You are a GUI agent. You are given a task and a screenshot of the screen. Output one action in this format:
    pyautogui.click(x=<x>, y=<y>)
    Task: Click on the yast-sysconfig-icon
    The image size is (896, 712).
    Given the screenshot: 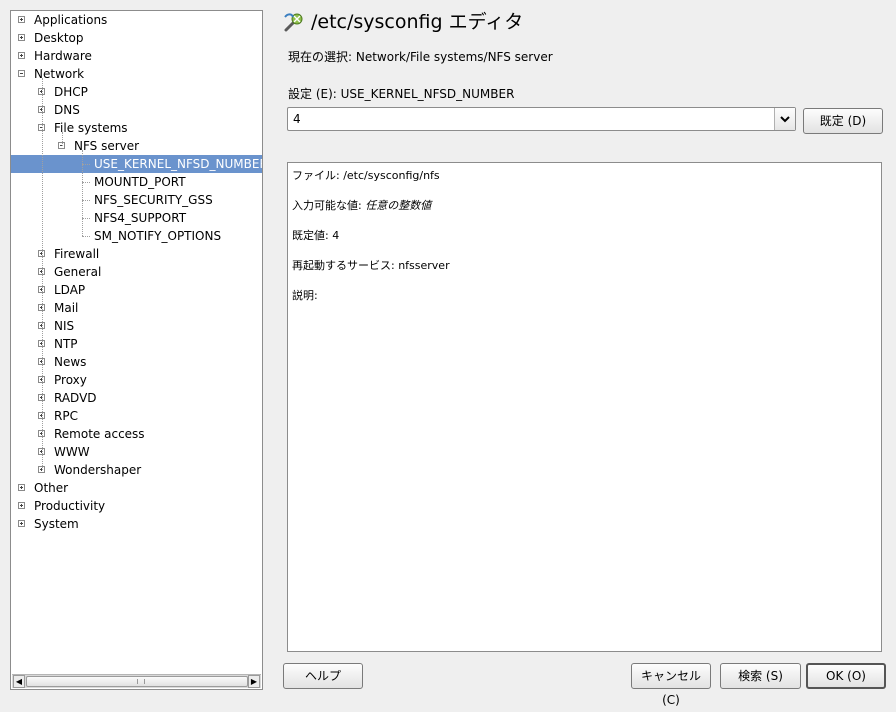 What is the action you would take?
    pyautogui.click(x=294, y=22)
    